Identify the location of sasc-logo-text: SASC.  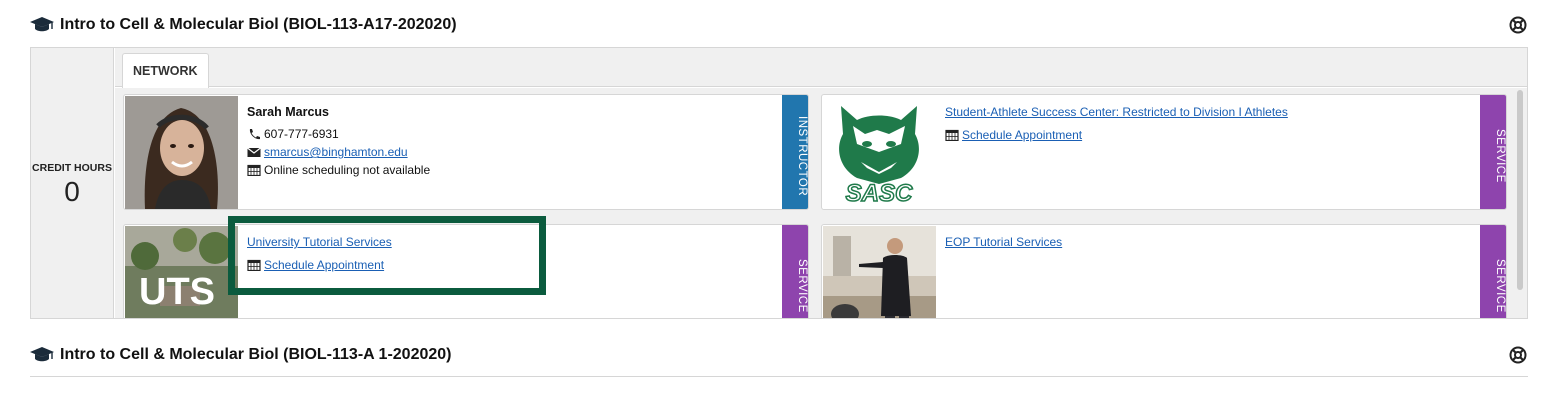
(879, 193).